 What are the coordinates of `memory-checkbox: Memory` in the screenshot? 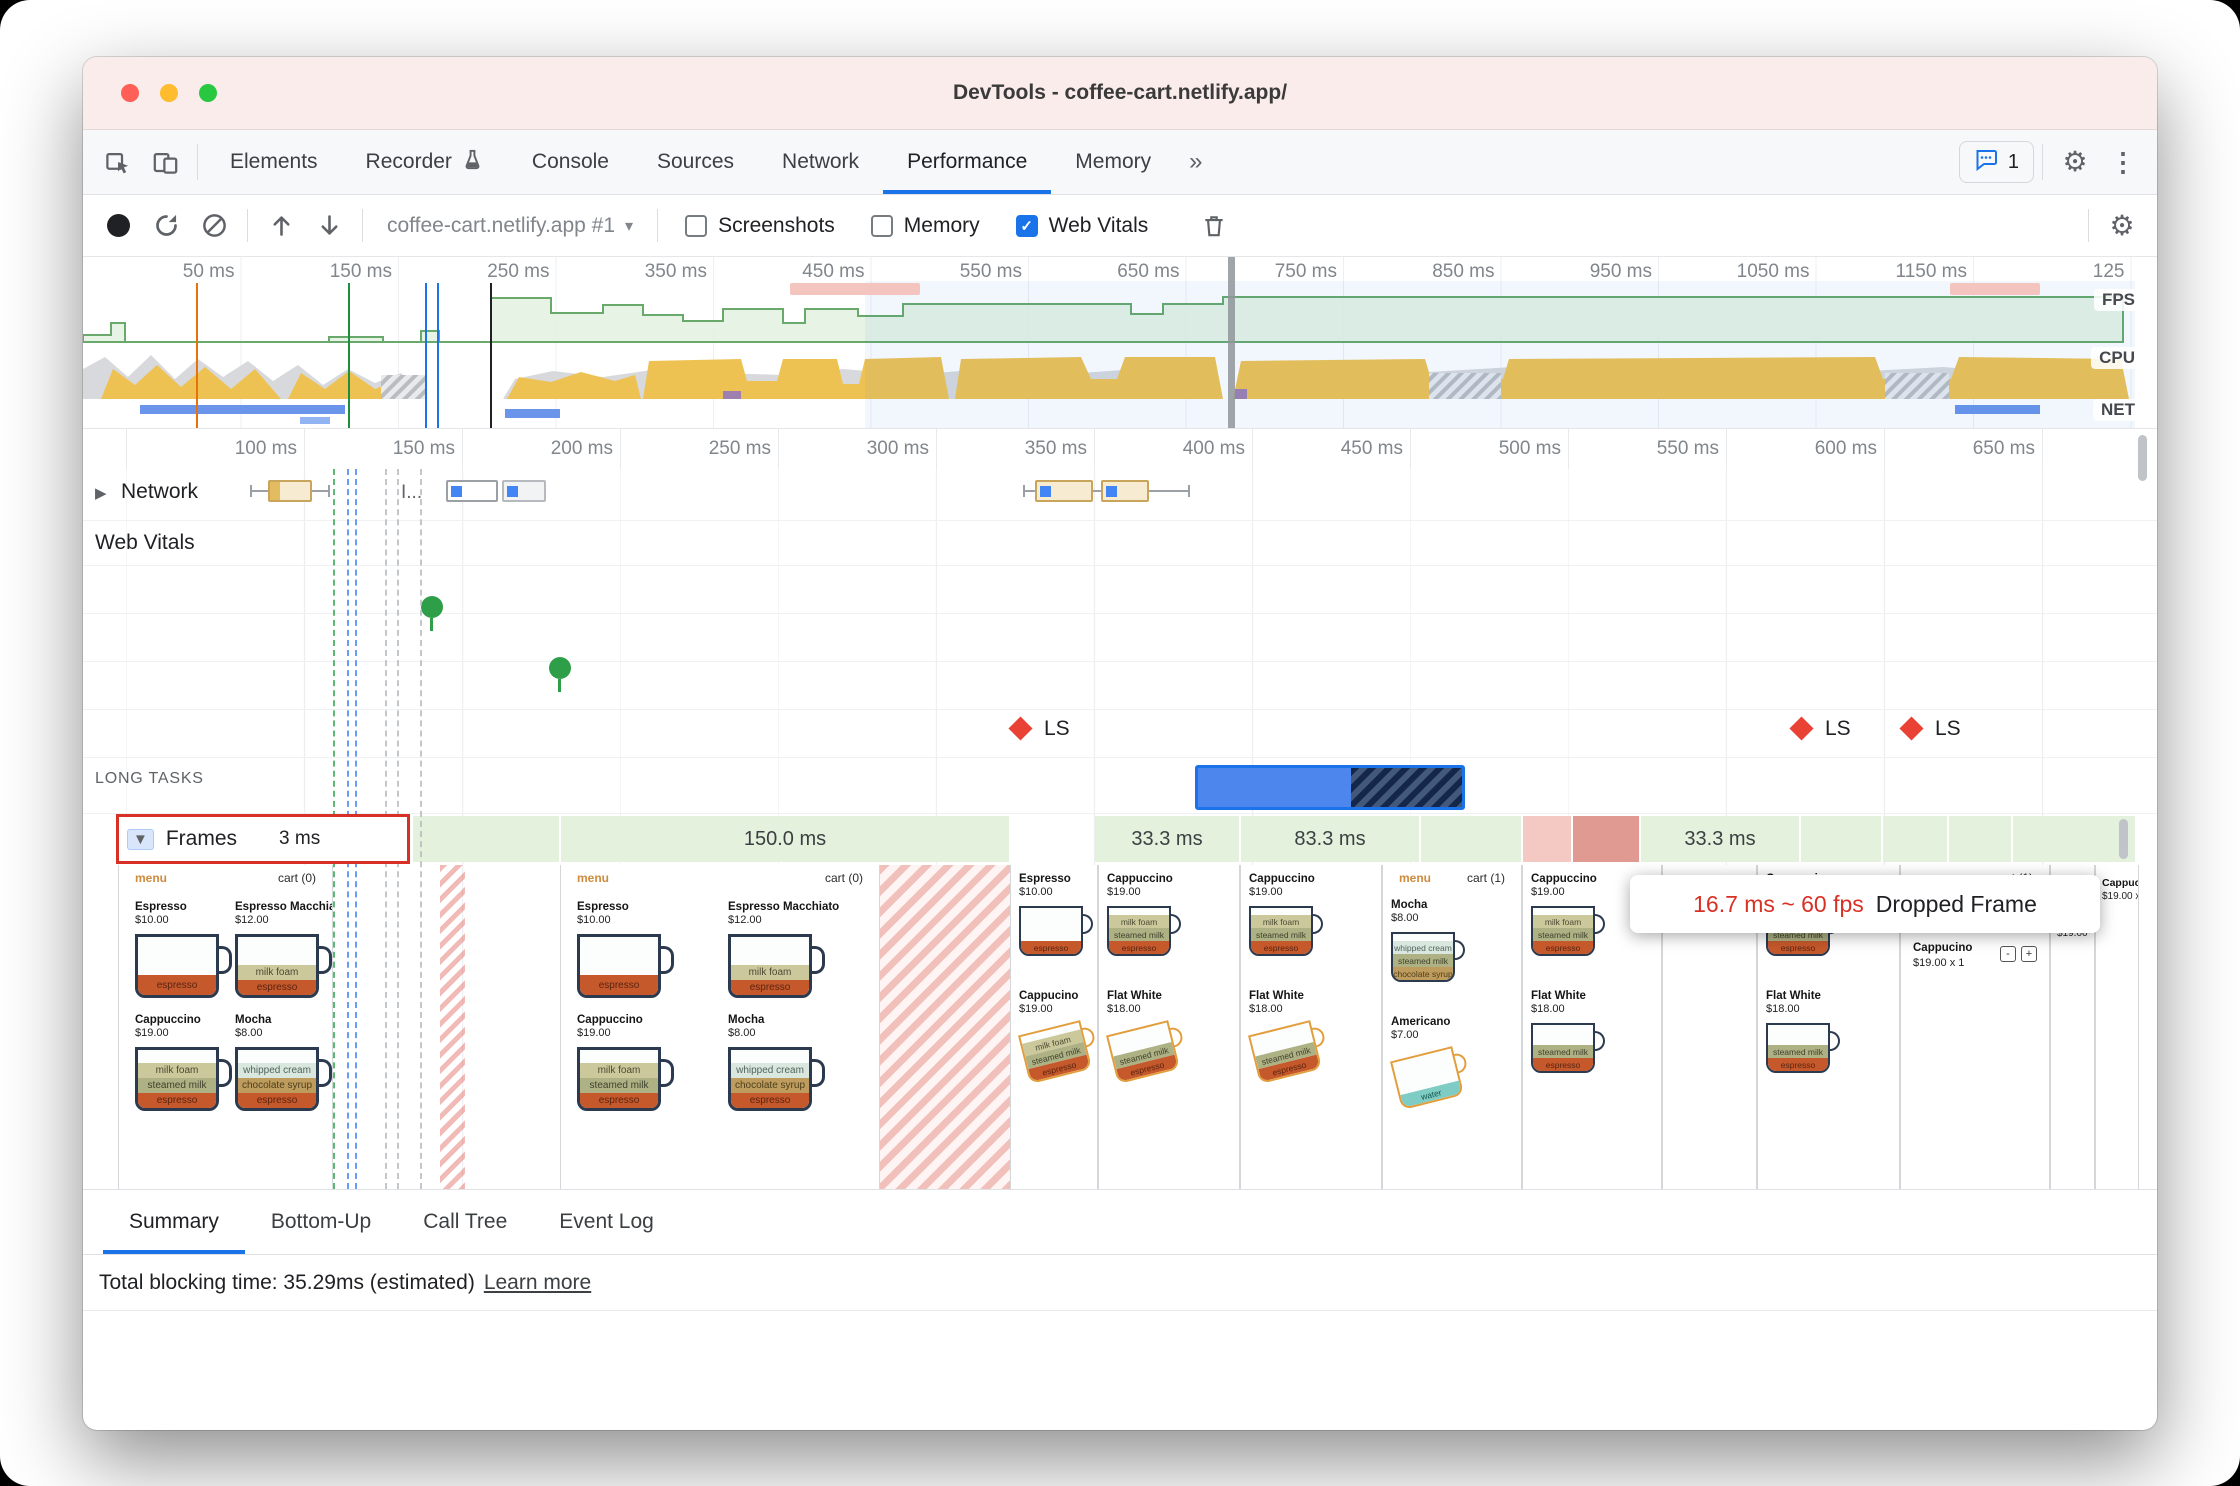 It's located at (925, 226).